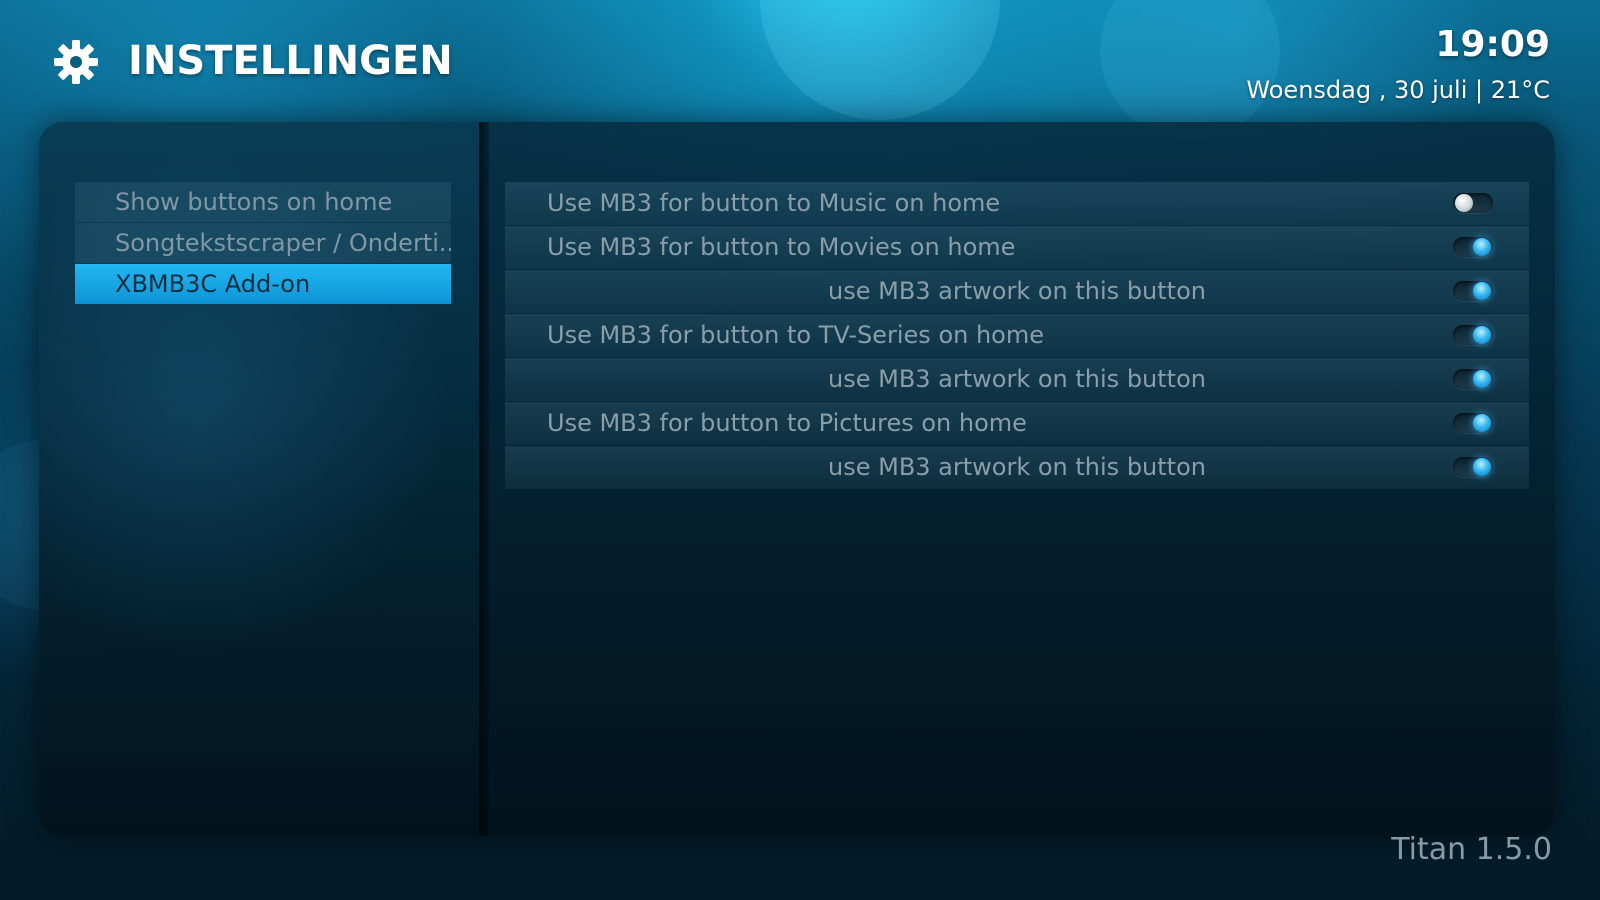 The height and width of the screenshot is (900, 1600). I want to click on skin-version: Titan 1.5.0, so click(1471, 849).